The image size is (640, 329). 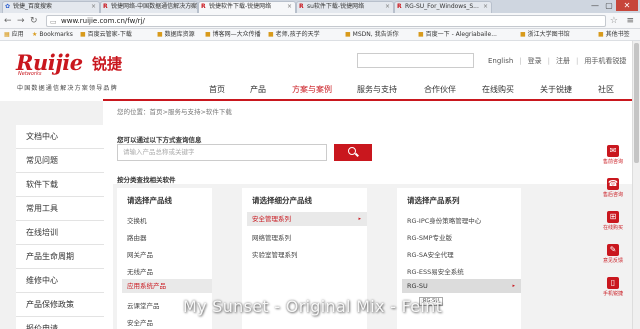 I want to click on nav-about: 关于锐捷, so click(x=556, y=89).